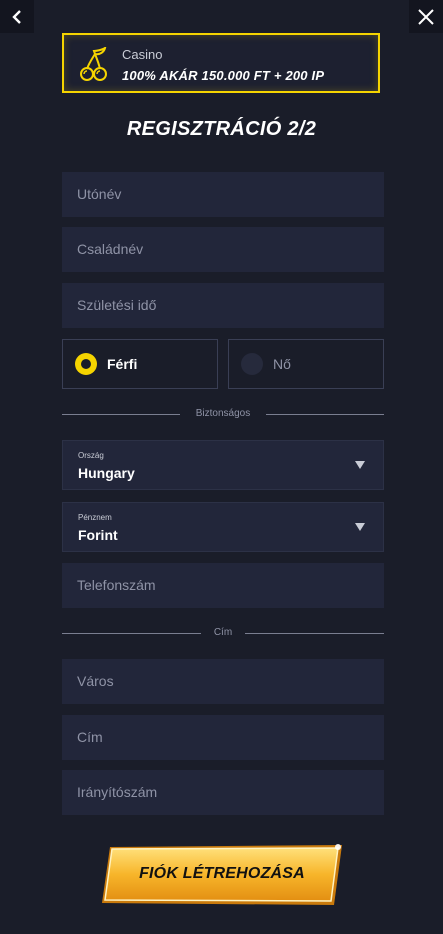 The width and height of the screenshot is (443, 934). I want to click on zip-placeholder: Irányítószám, so click(117, 792).